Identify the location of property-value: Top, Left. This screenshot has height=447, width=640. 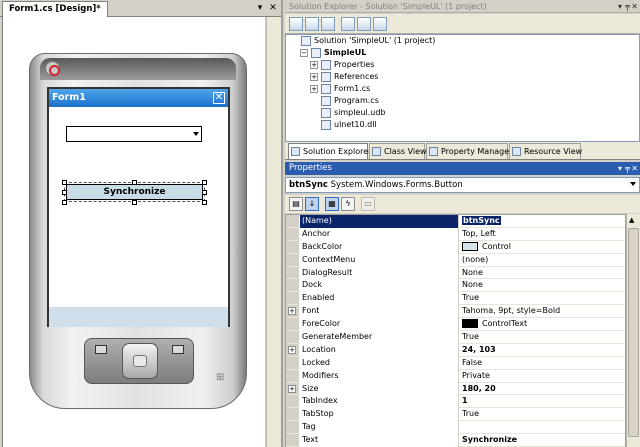
(542, 234).